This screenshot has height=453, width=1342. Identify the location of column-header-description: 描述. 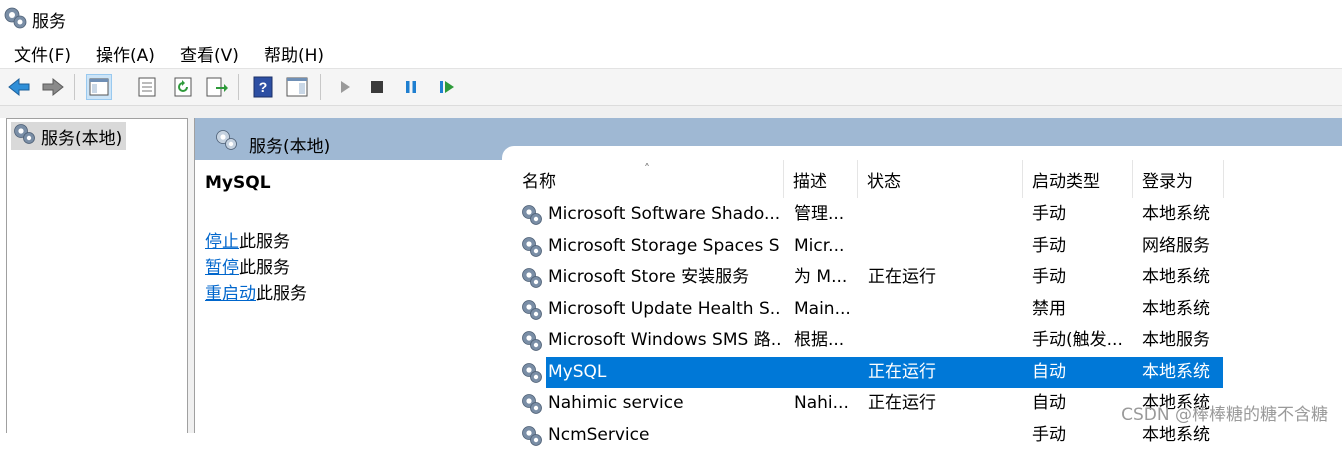
(821, 179).